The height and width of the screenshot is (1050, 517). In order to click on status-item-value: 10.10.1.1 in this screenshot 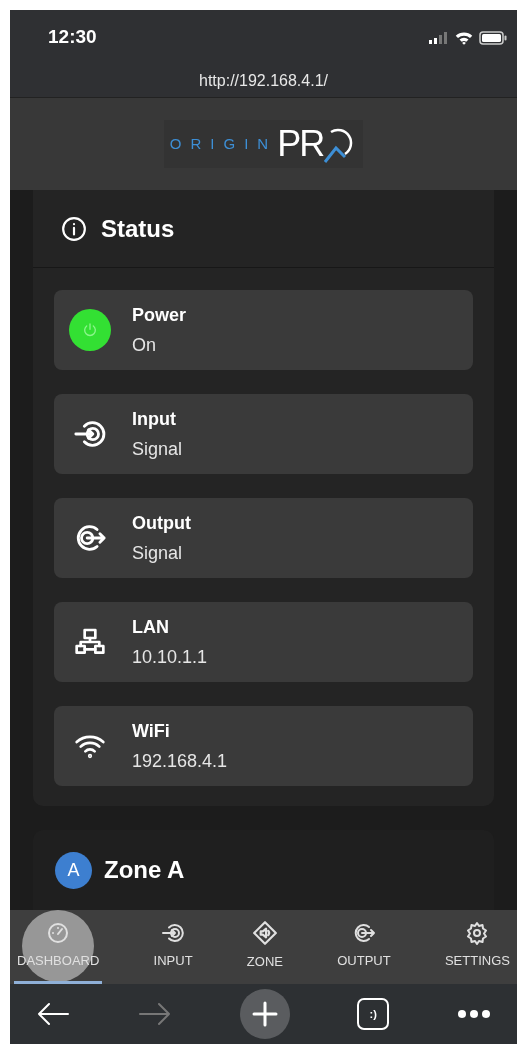, I will do `click(170, 657)`.